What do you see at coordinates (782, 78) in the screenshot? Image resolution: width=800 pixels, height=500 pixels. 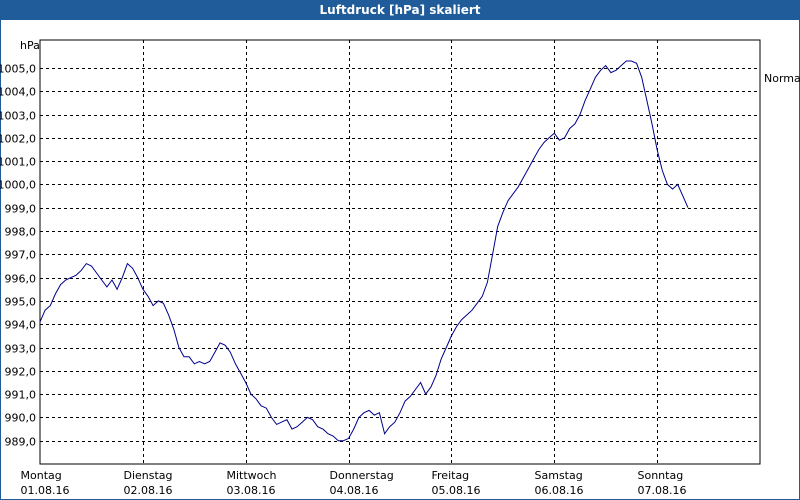 I see `normal-label: Normal` at bounding box center [782, 78].